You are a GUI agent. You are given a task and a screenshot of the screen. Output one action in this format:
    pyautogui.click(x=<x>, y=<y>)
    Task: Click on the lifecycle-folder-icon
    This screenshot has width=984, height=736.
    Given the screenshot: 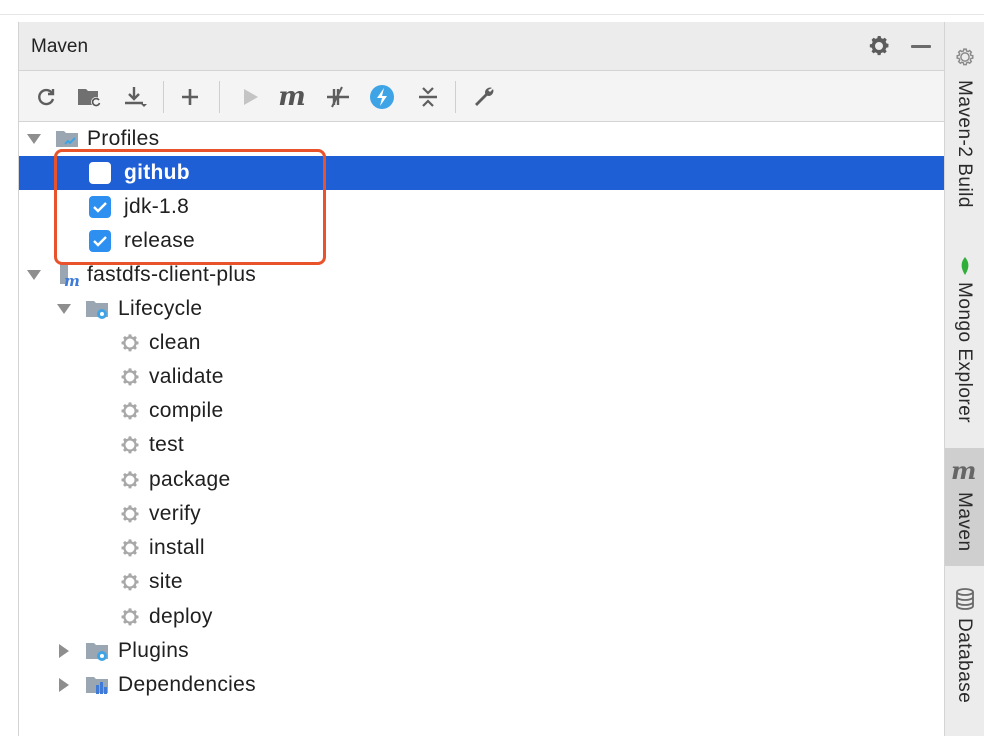 What is the action you would take?
    pyautogui.click(x=97, y=310)
    